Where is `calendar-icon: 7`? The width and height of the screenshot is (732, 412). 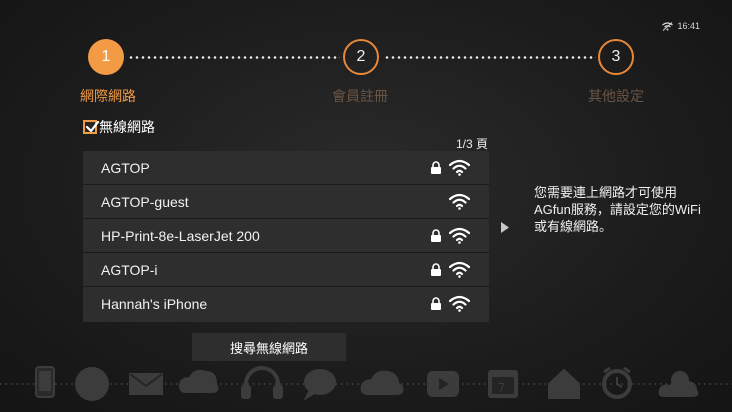 calendar-icon: 7 is located at coordinates (503, 384).